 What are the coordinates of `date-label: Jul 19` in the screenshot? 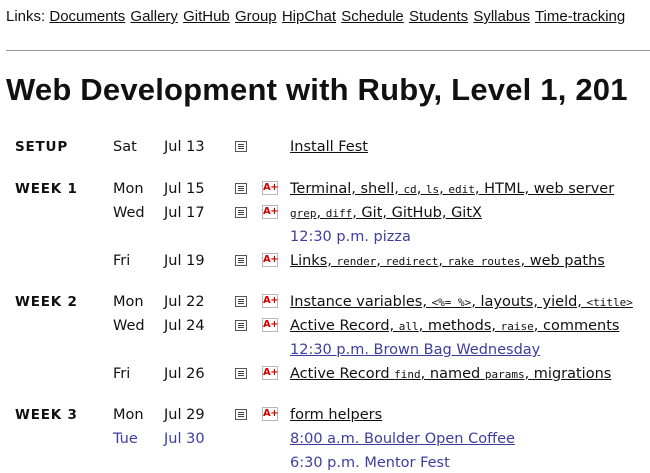 It's located at (184, 261).